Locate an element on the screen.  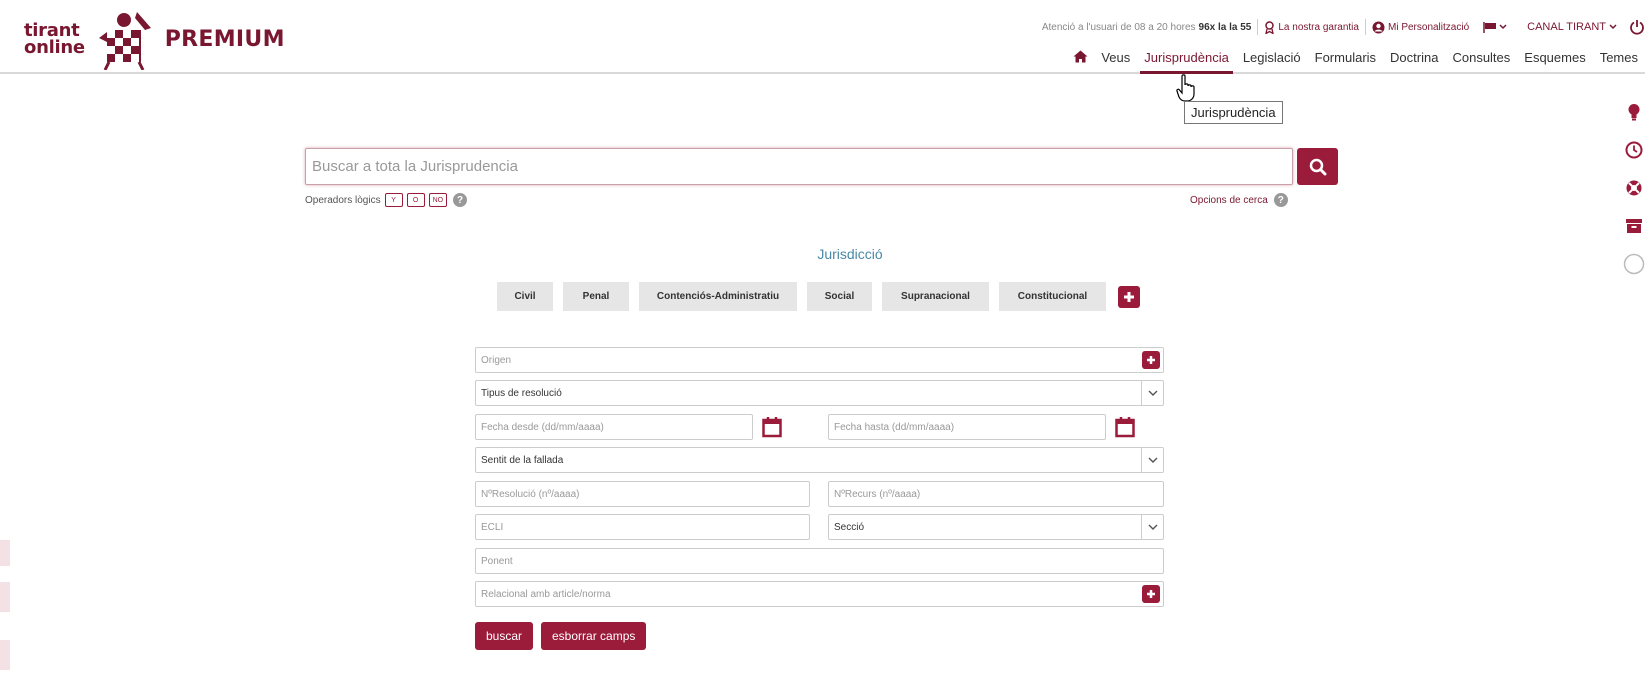
jurisdiction-title: Jurisdicció is located at coordinates (850, 254).